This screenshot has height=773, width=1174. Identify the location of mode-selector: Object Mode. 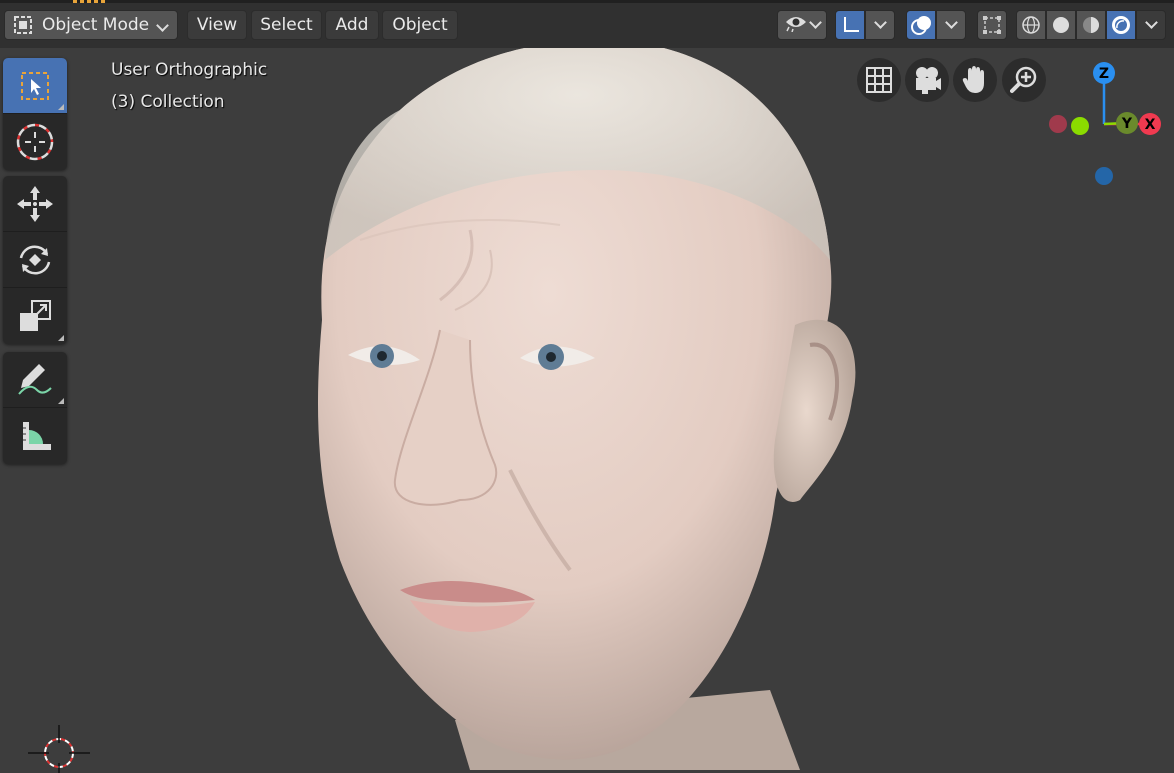
(91, 25).